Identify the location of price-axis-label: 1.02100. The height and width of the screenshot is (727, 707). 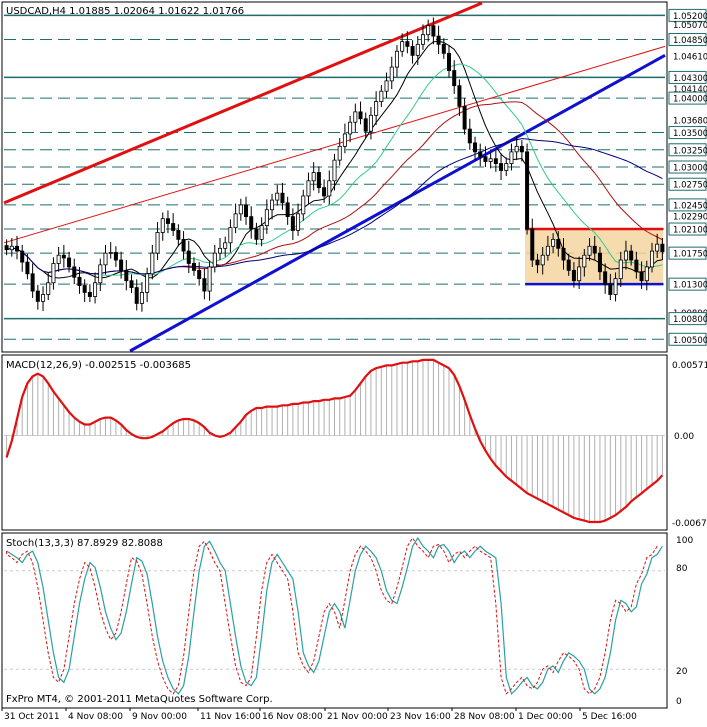
(690, 231).